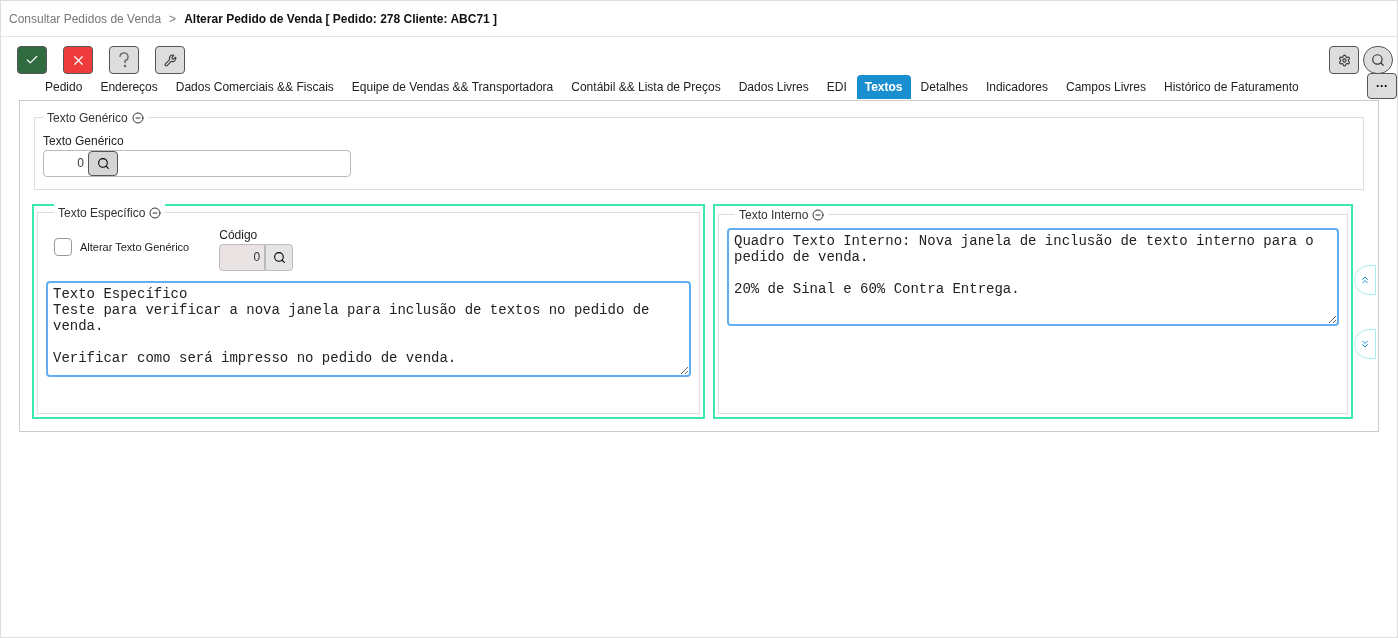 Image resolution: width=1398 pixels, height=638 pixels. Describe the element at coordinates (452, 87) in the screenshot. I see `tab: Equipe de Vendas && Transportadora` at that location.